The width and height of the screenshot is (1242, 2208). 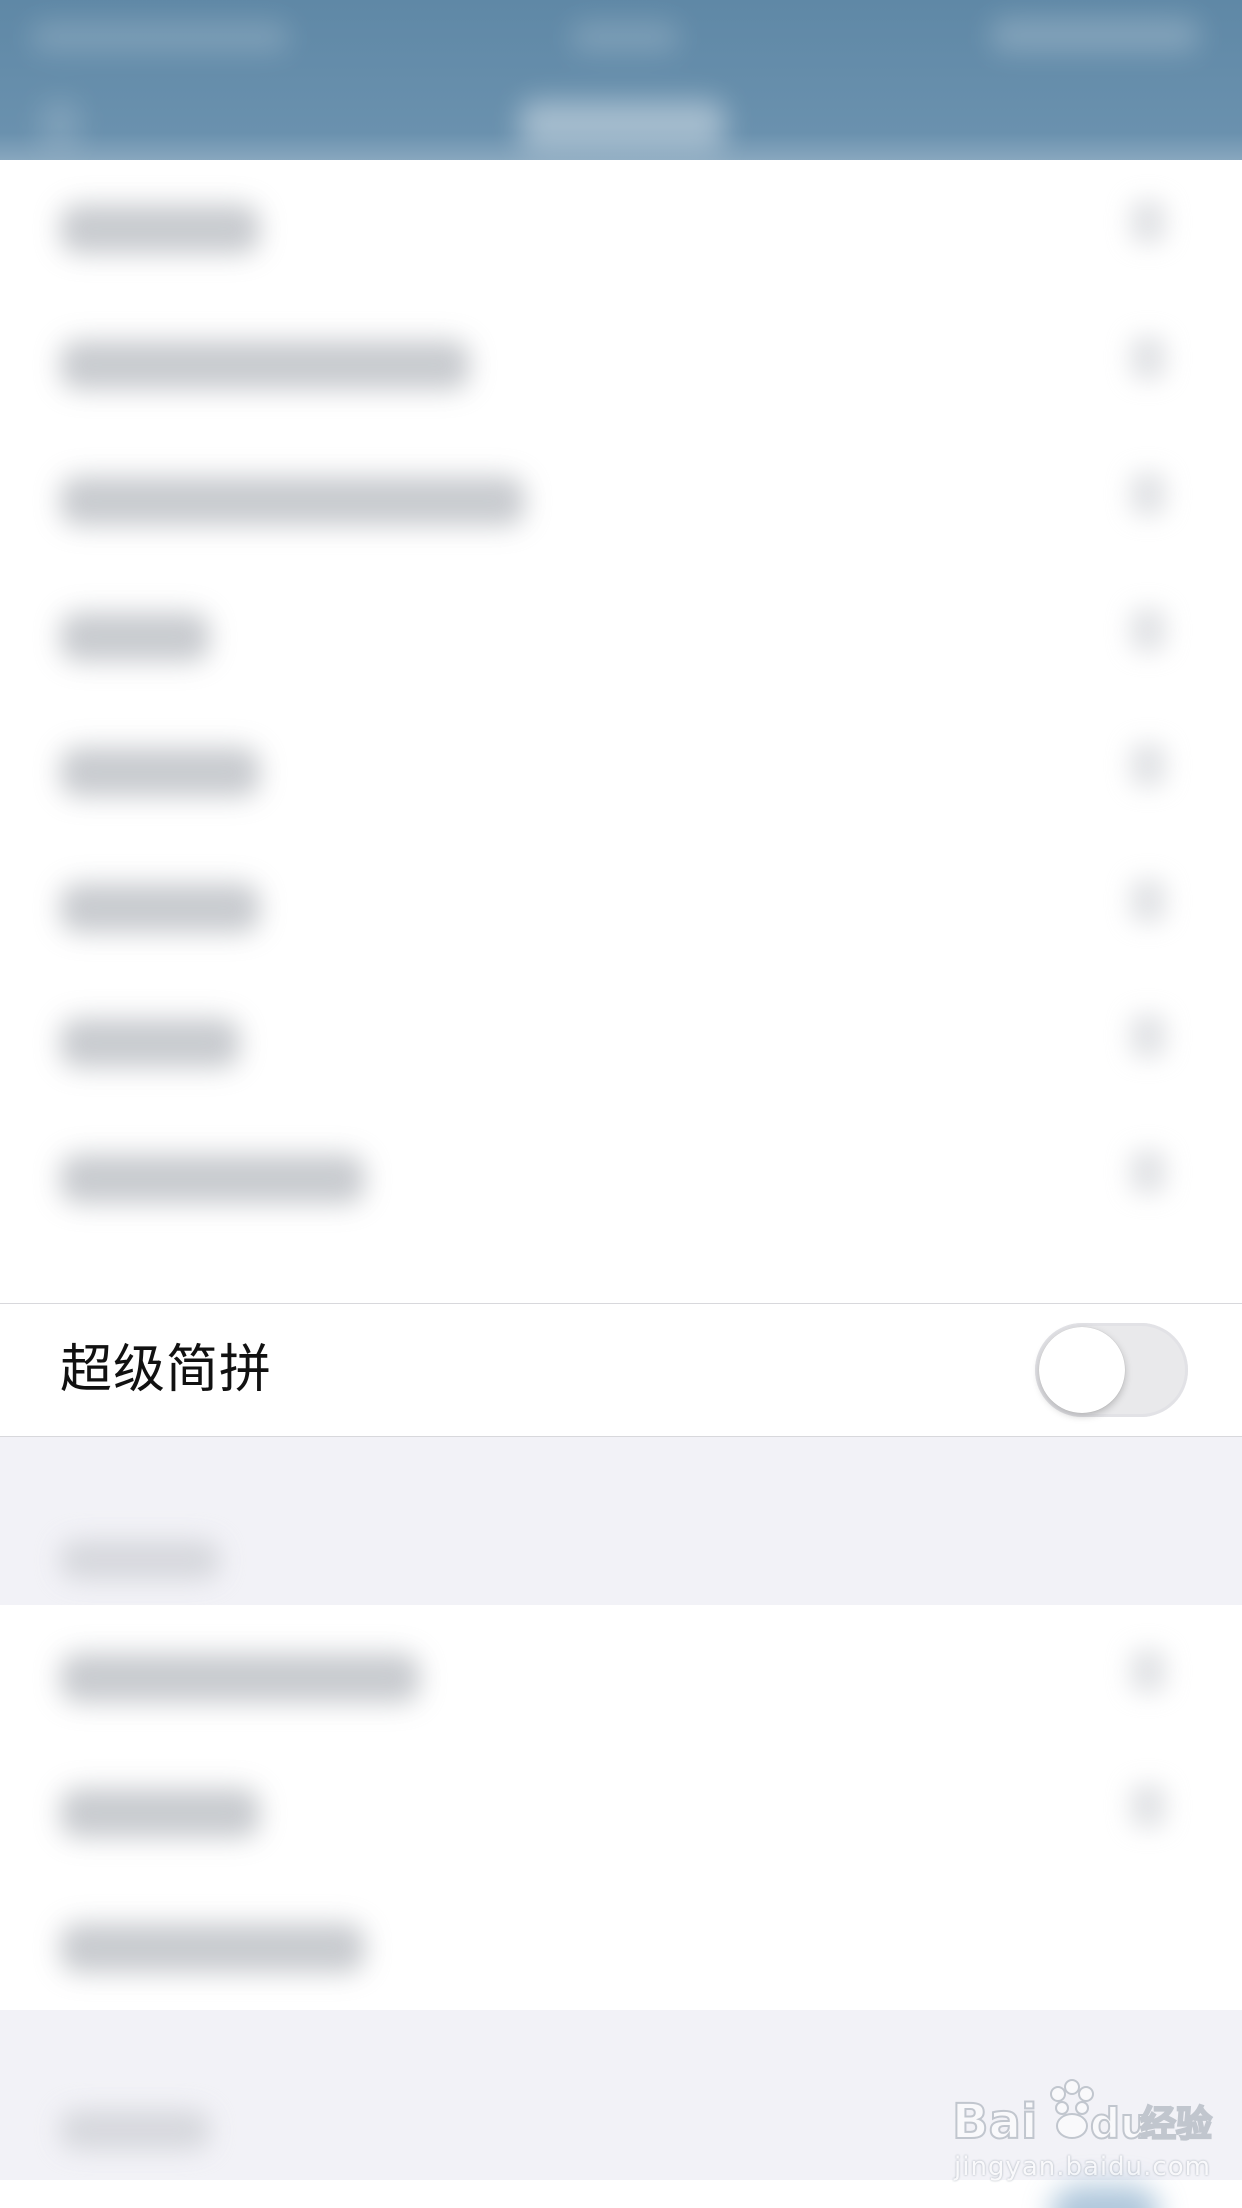 What do you see at coordinates (625, 37) in the screenshot?
I see `status-bar-time` at bounding box center [625, 37].